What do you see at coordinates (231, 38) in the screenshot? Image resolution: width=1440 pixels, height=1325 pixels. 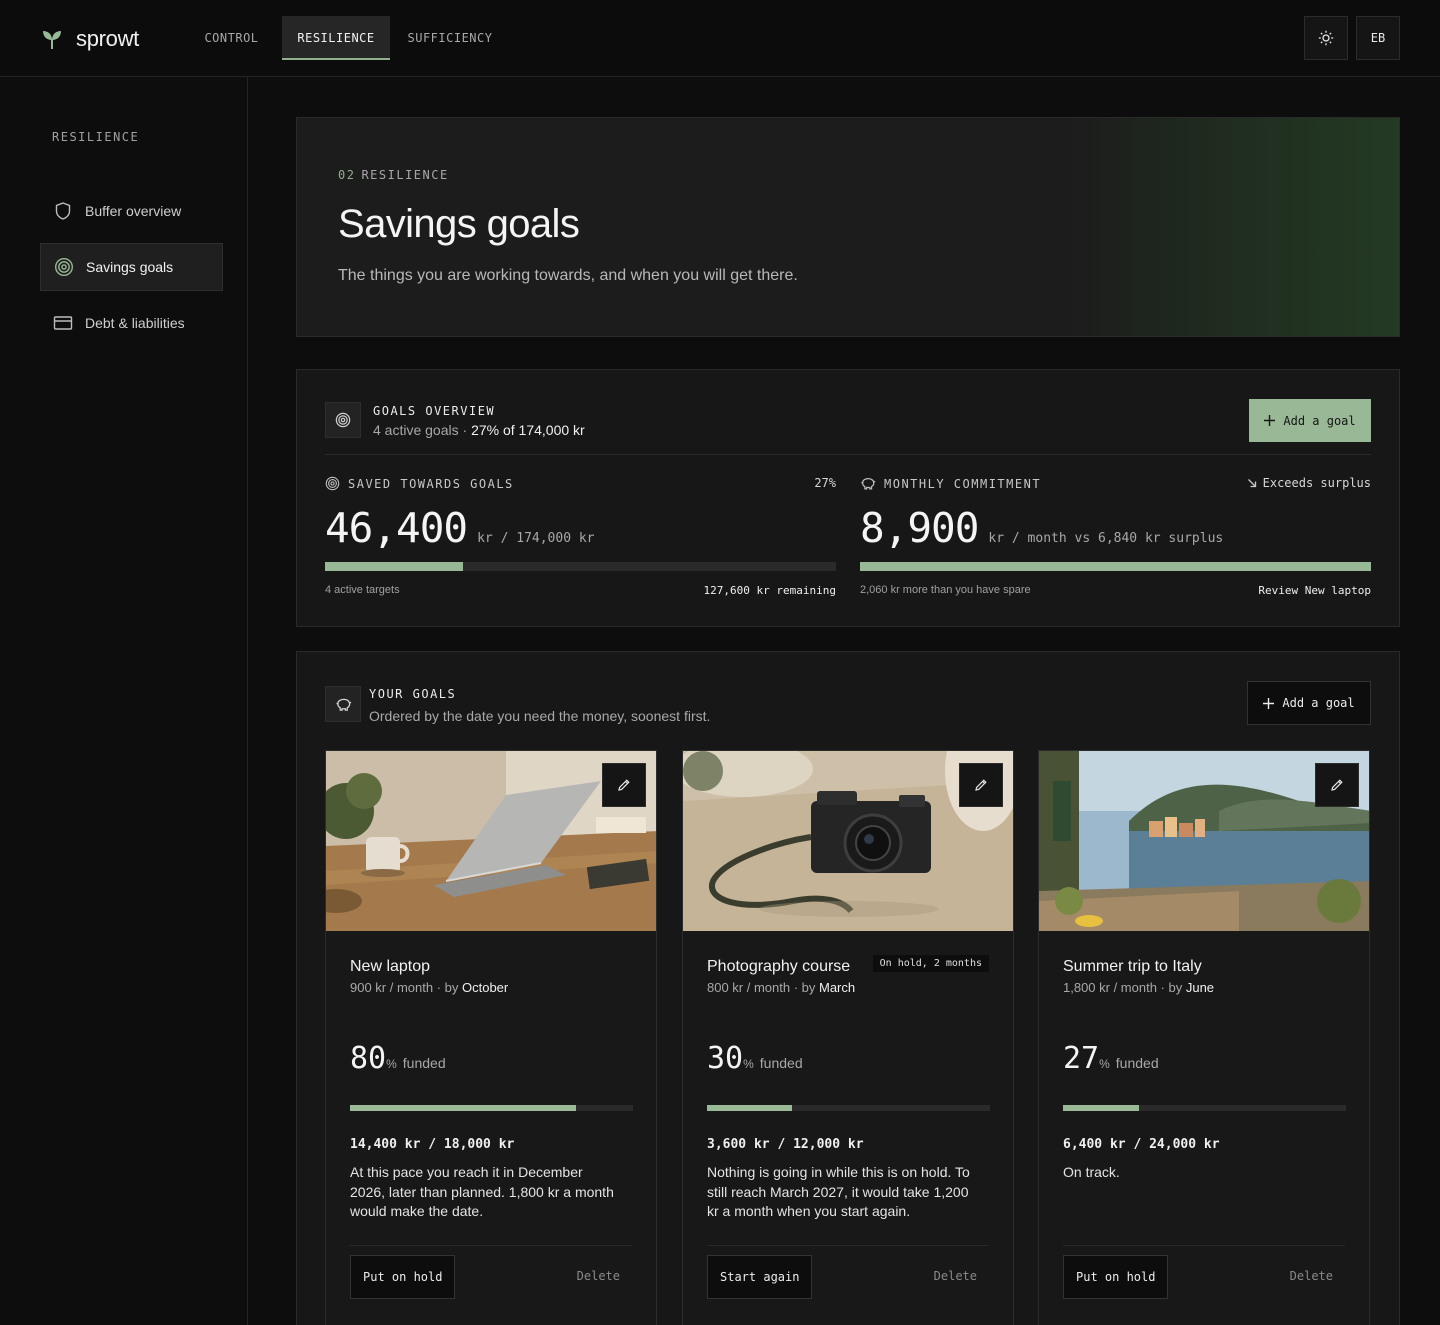 I see `tab-control: CONTROL` at bounding box center [231, 38].